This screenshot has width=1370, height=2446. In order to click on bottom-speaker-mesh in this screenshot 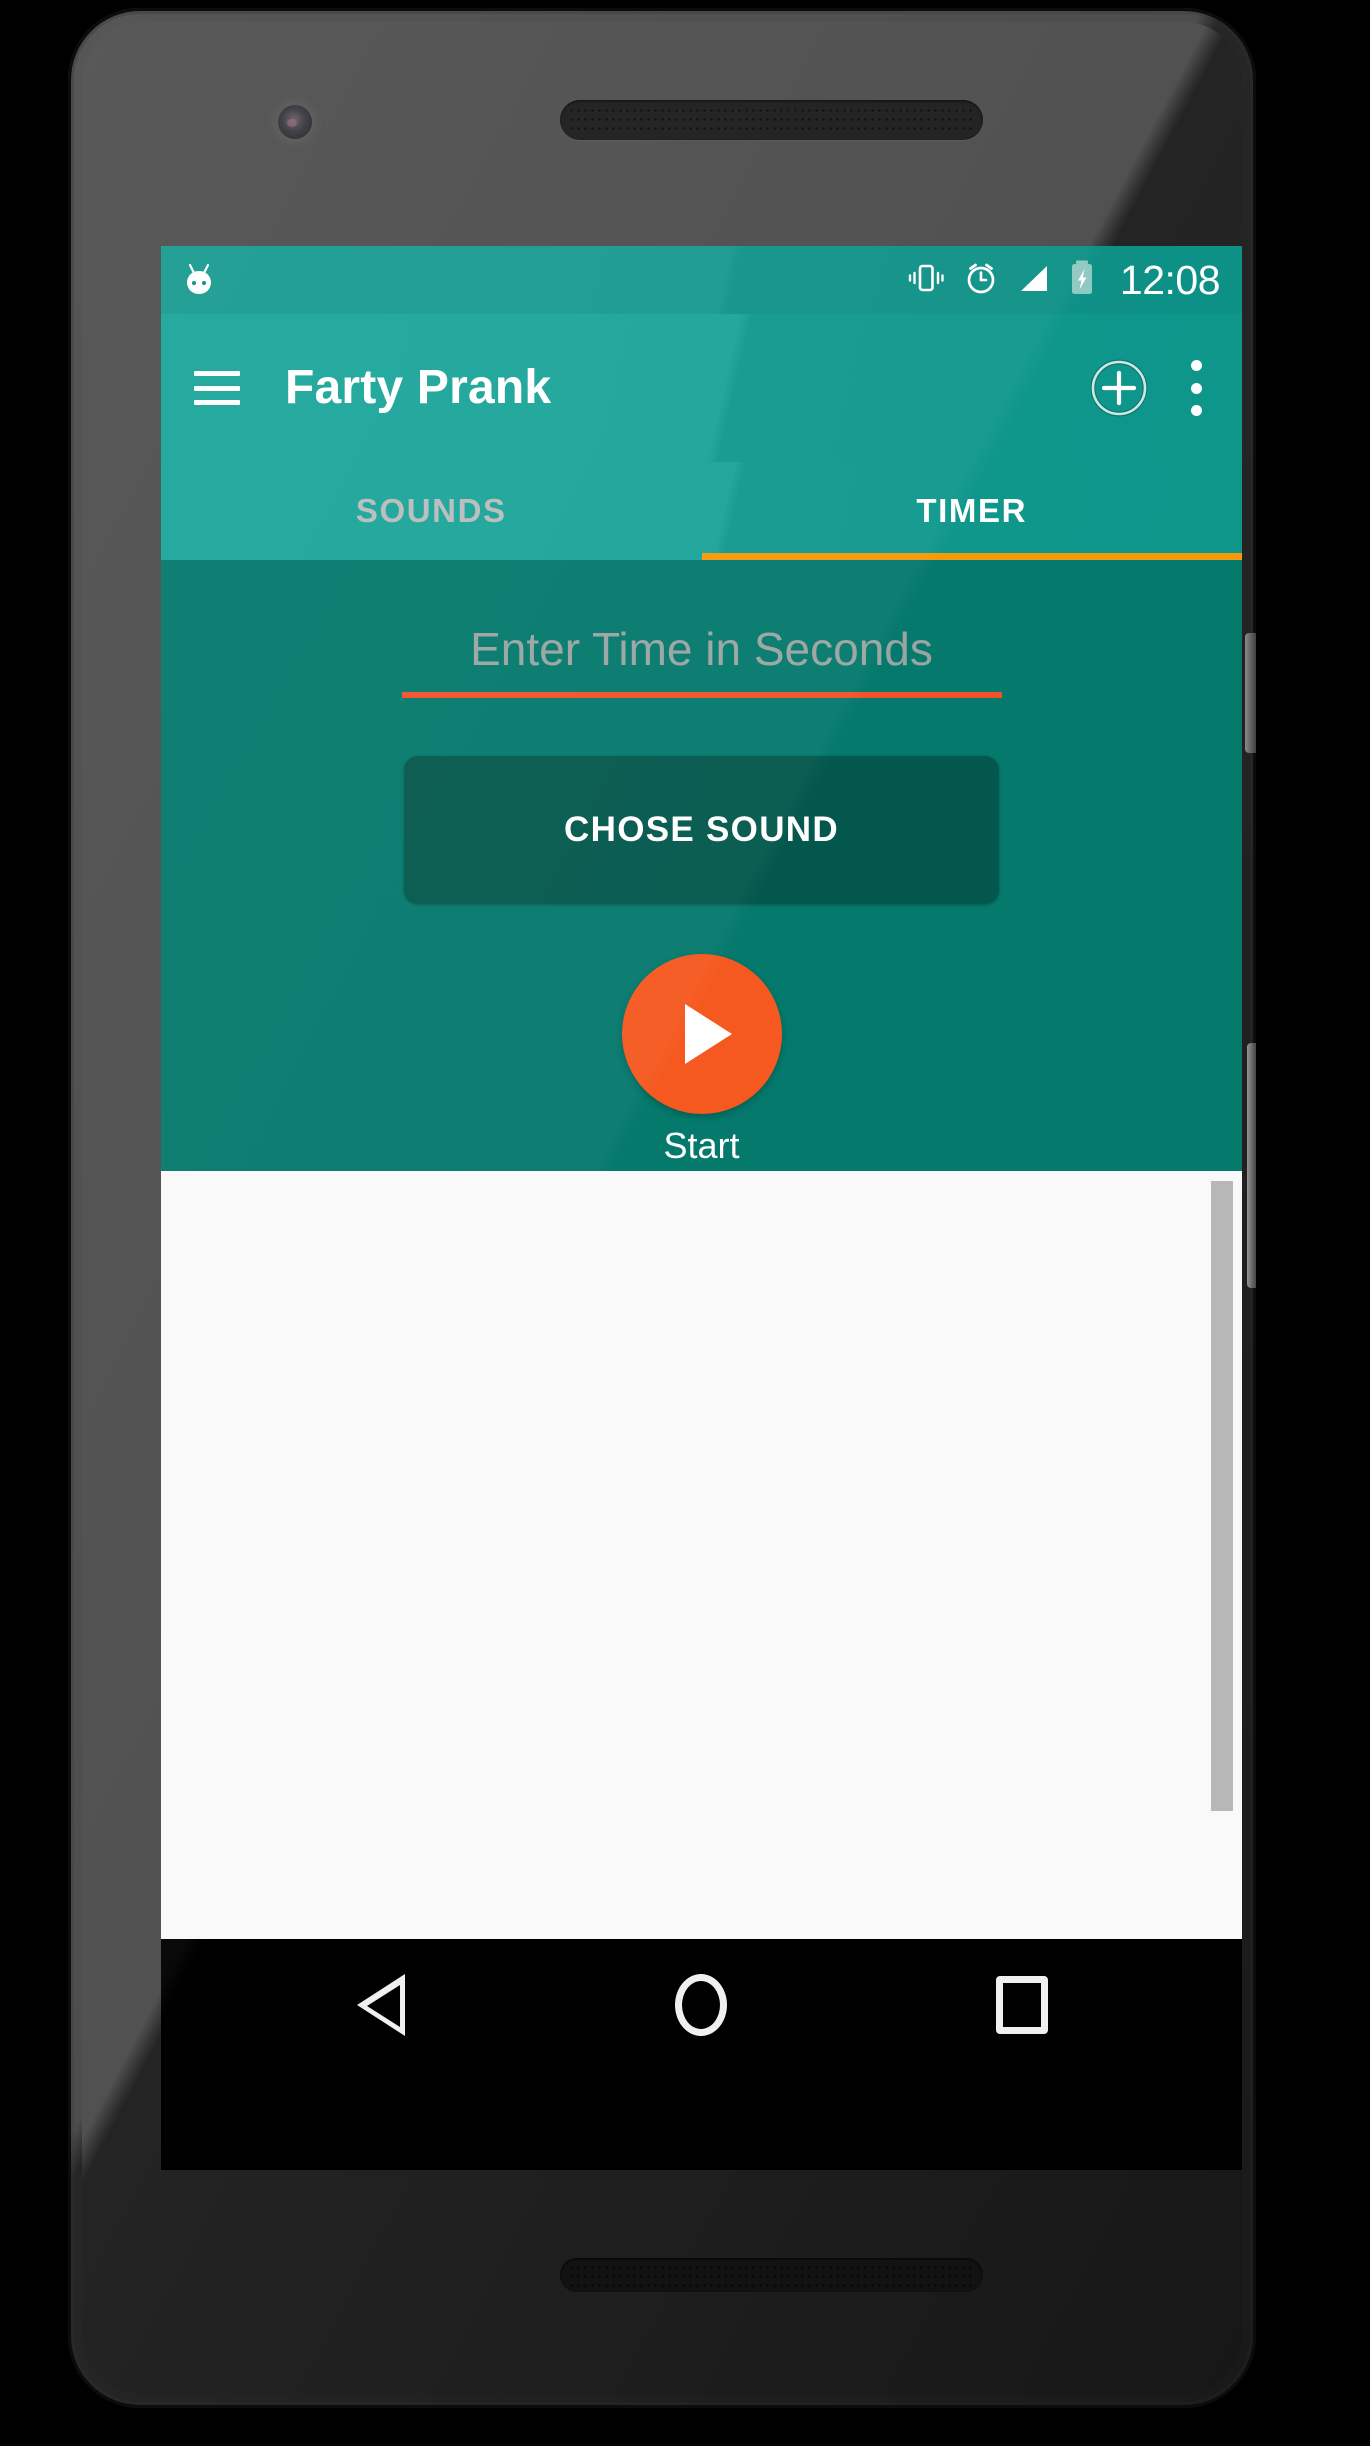, I will do `click(771, 2275)`.